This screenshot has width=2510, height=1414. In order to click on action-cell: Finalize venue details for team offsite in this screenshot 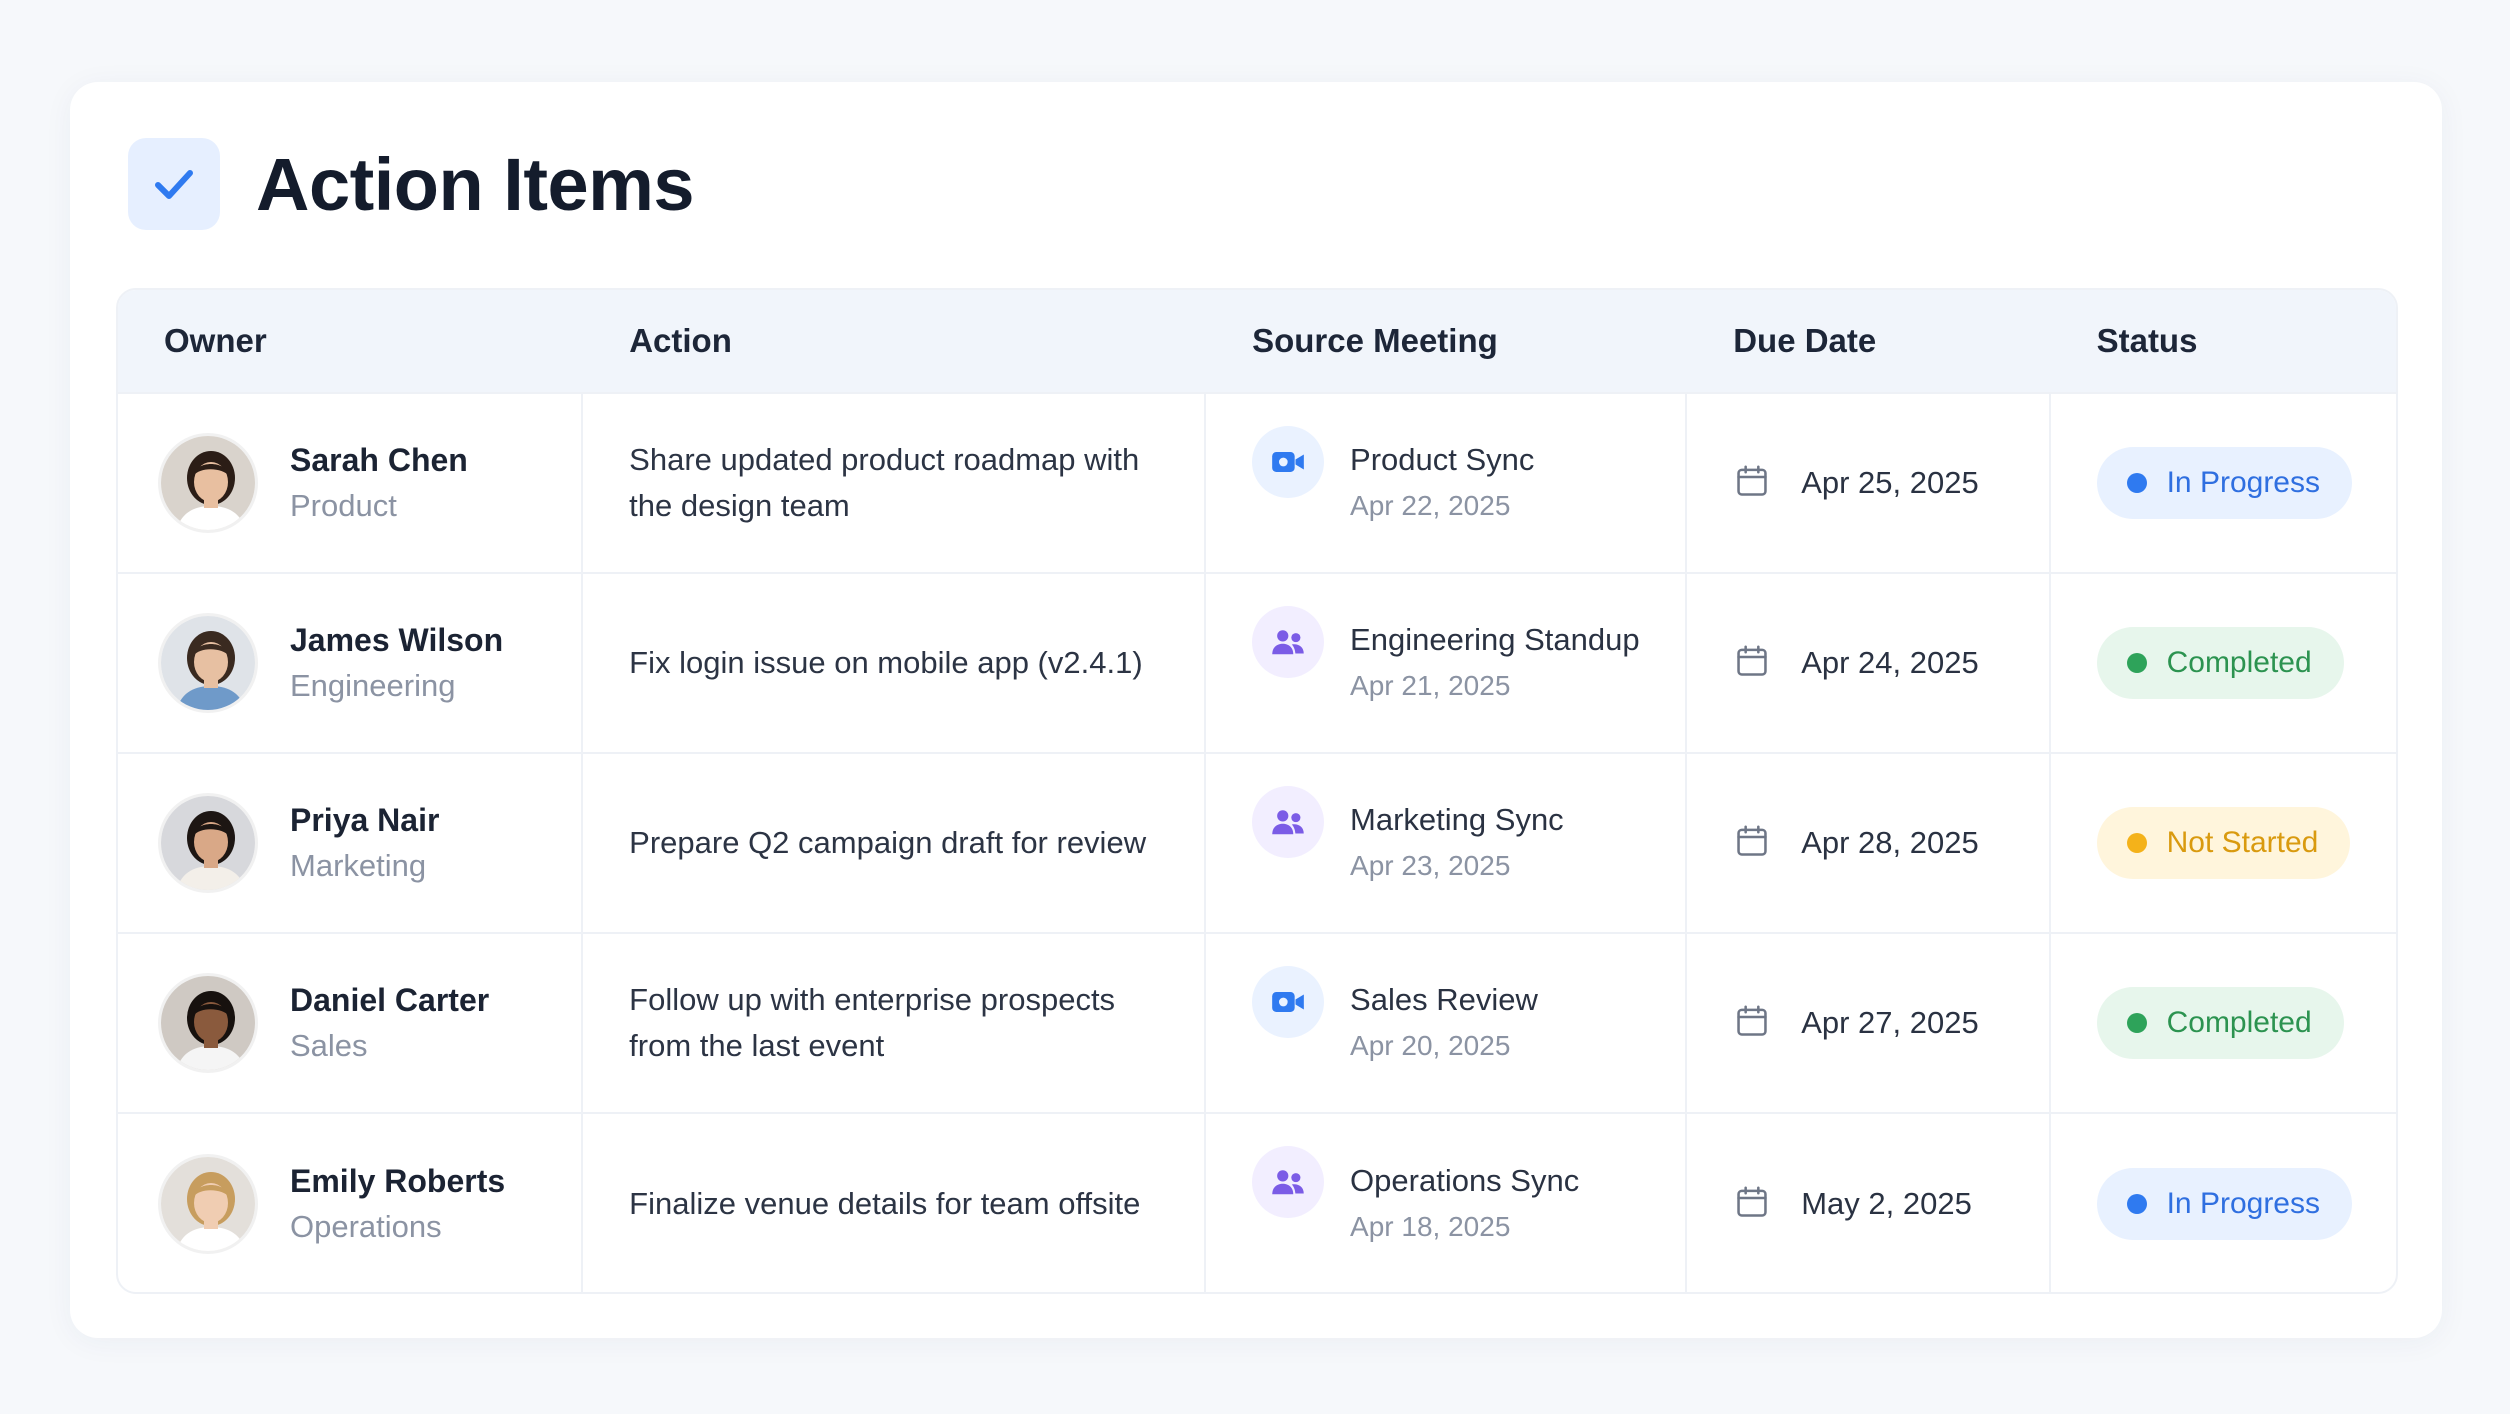, I will do `click(895, 1203)`.